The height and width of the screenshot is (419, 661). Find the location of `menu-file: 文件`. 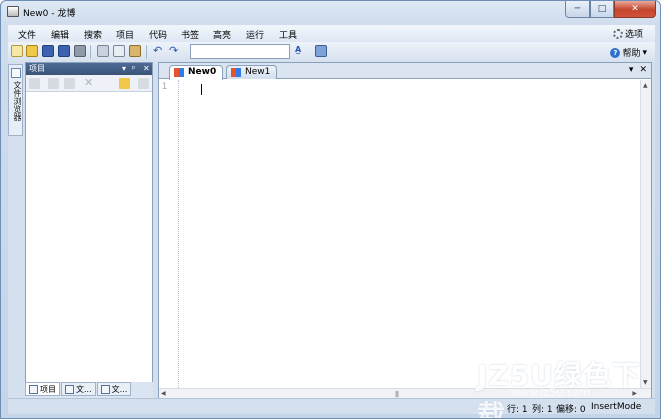

menu-file: 文件 is located at coordinates (27, 34).